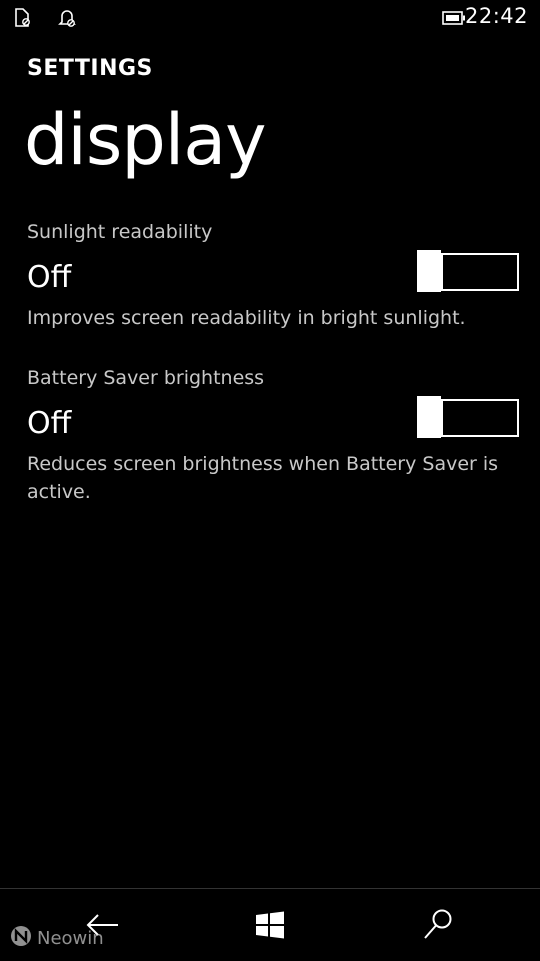 The width and height of the screenshot is (540, 961). Describe the element at coordinates (21, 938) in the screenshot. I see `neowin-logo-icon` at that location.